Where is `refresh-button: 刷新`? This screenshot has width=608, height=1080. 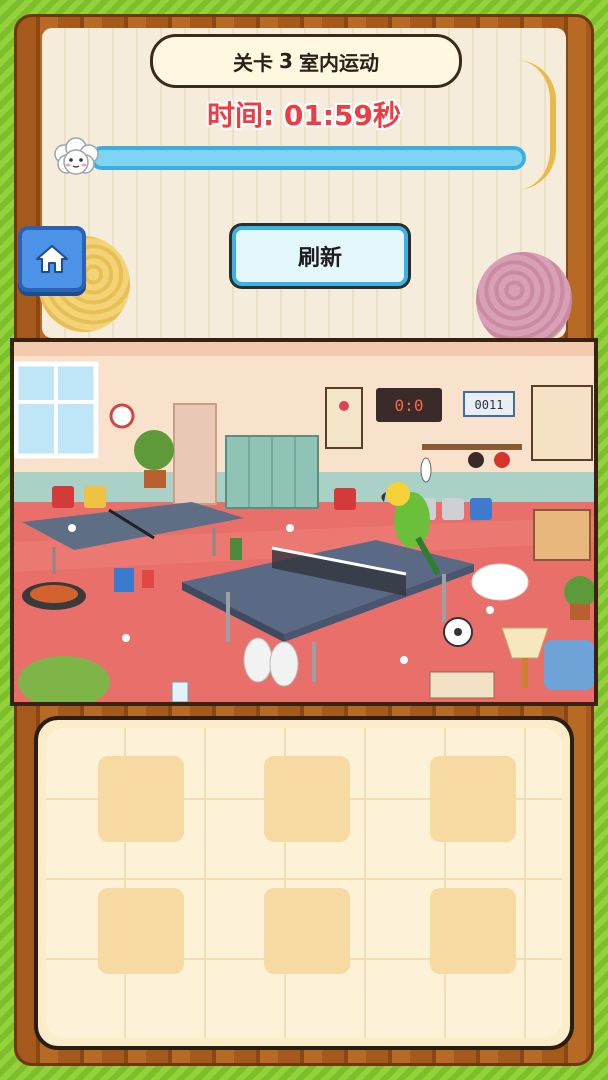 refresh-button: 刷新 is located at coordinates (320, 256).